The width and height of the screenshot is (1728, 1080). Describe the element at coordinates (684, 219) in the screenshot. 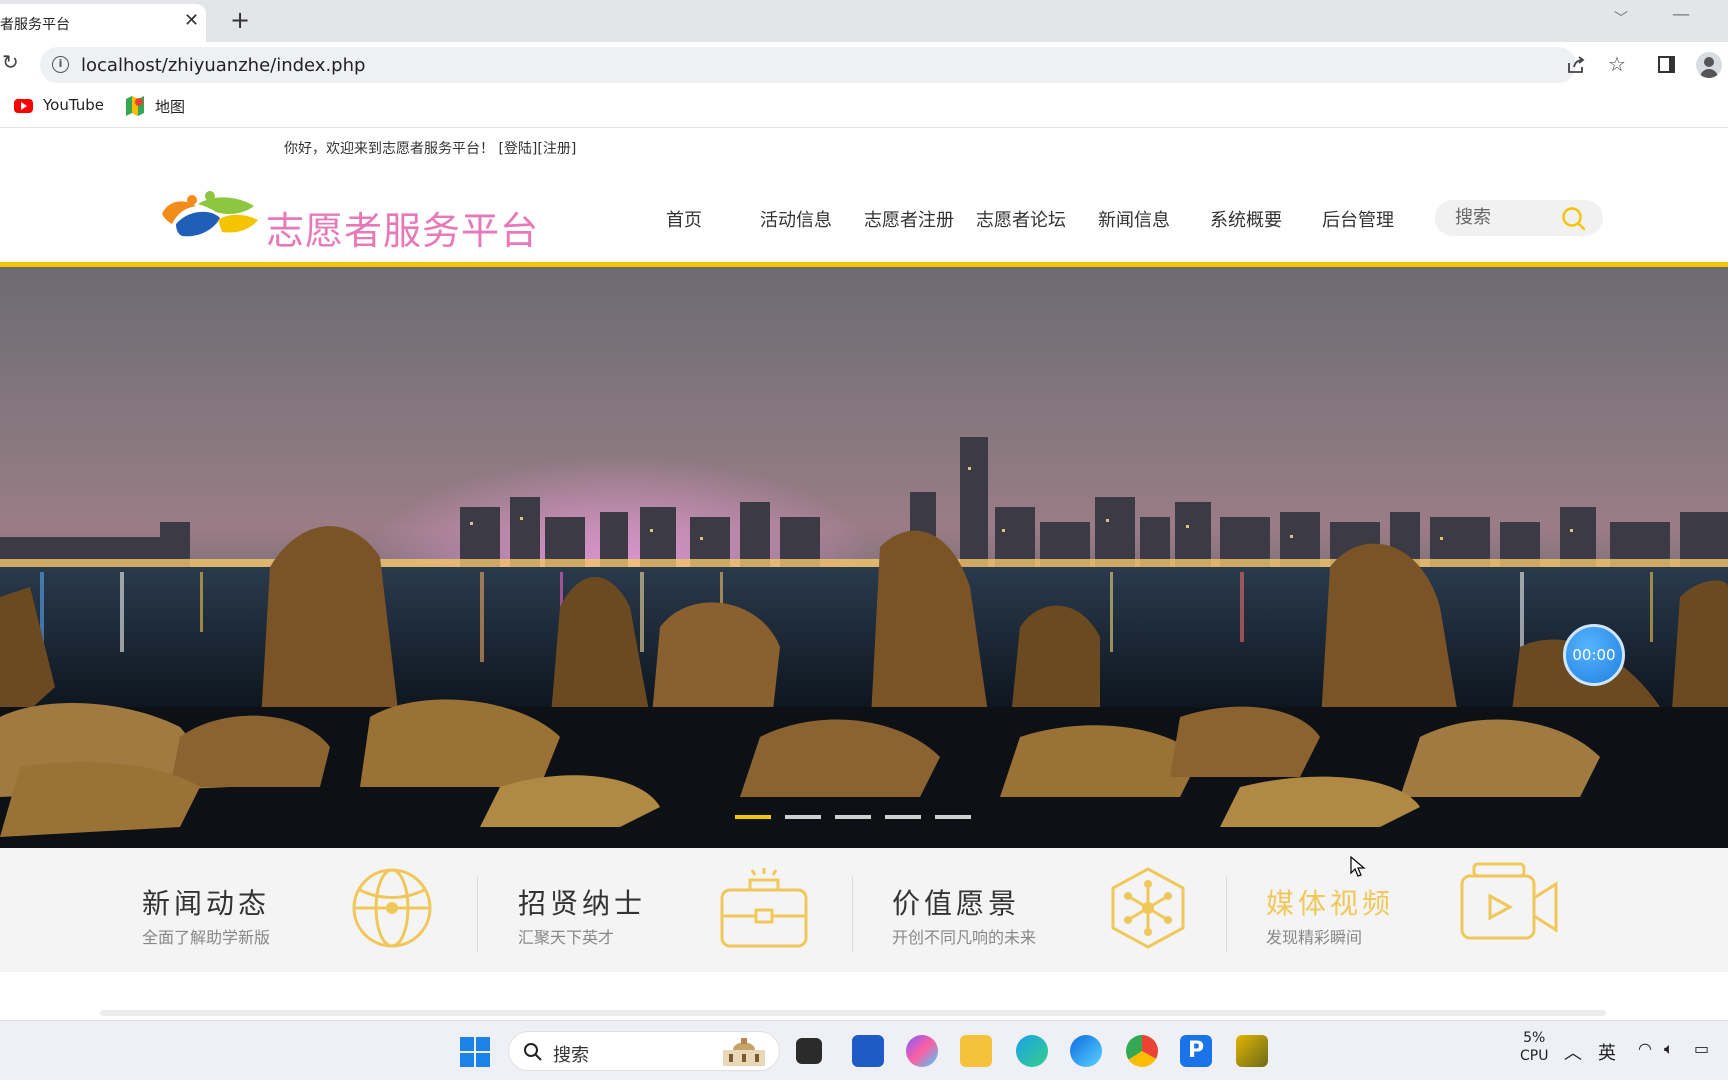

I see `nav-home: 首页` at that location.